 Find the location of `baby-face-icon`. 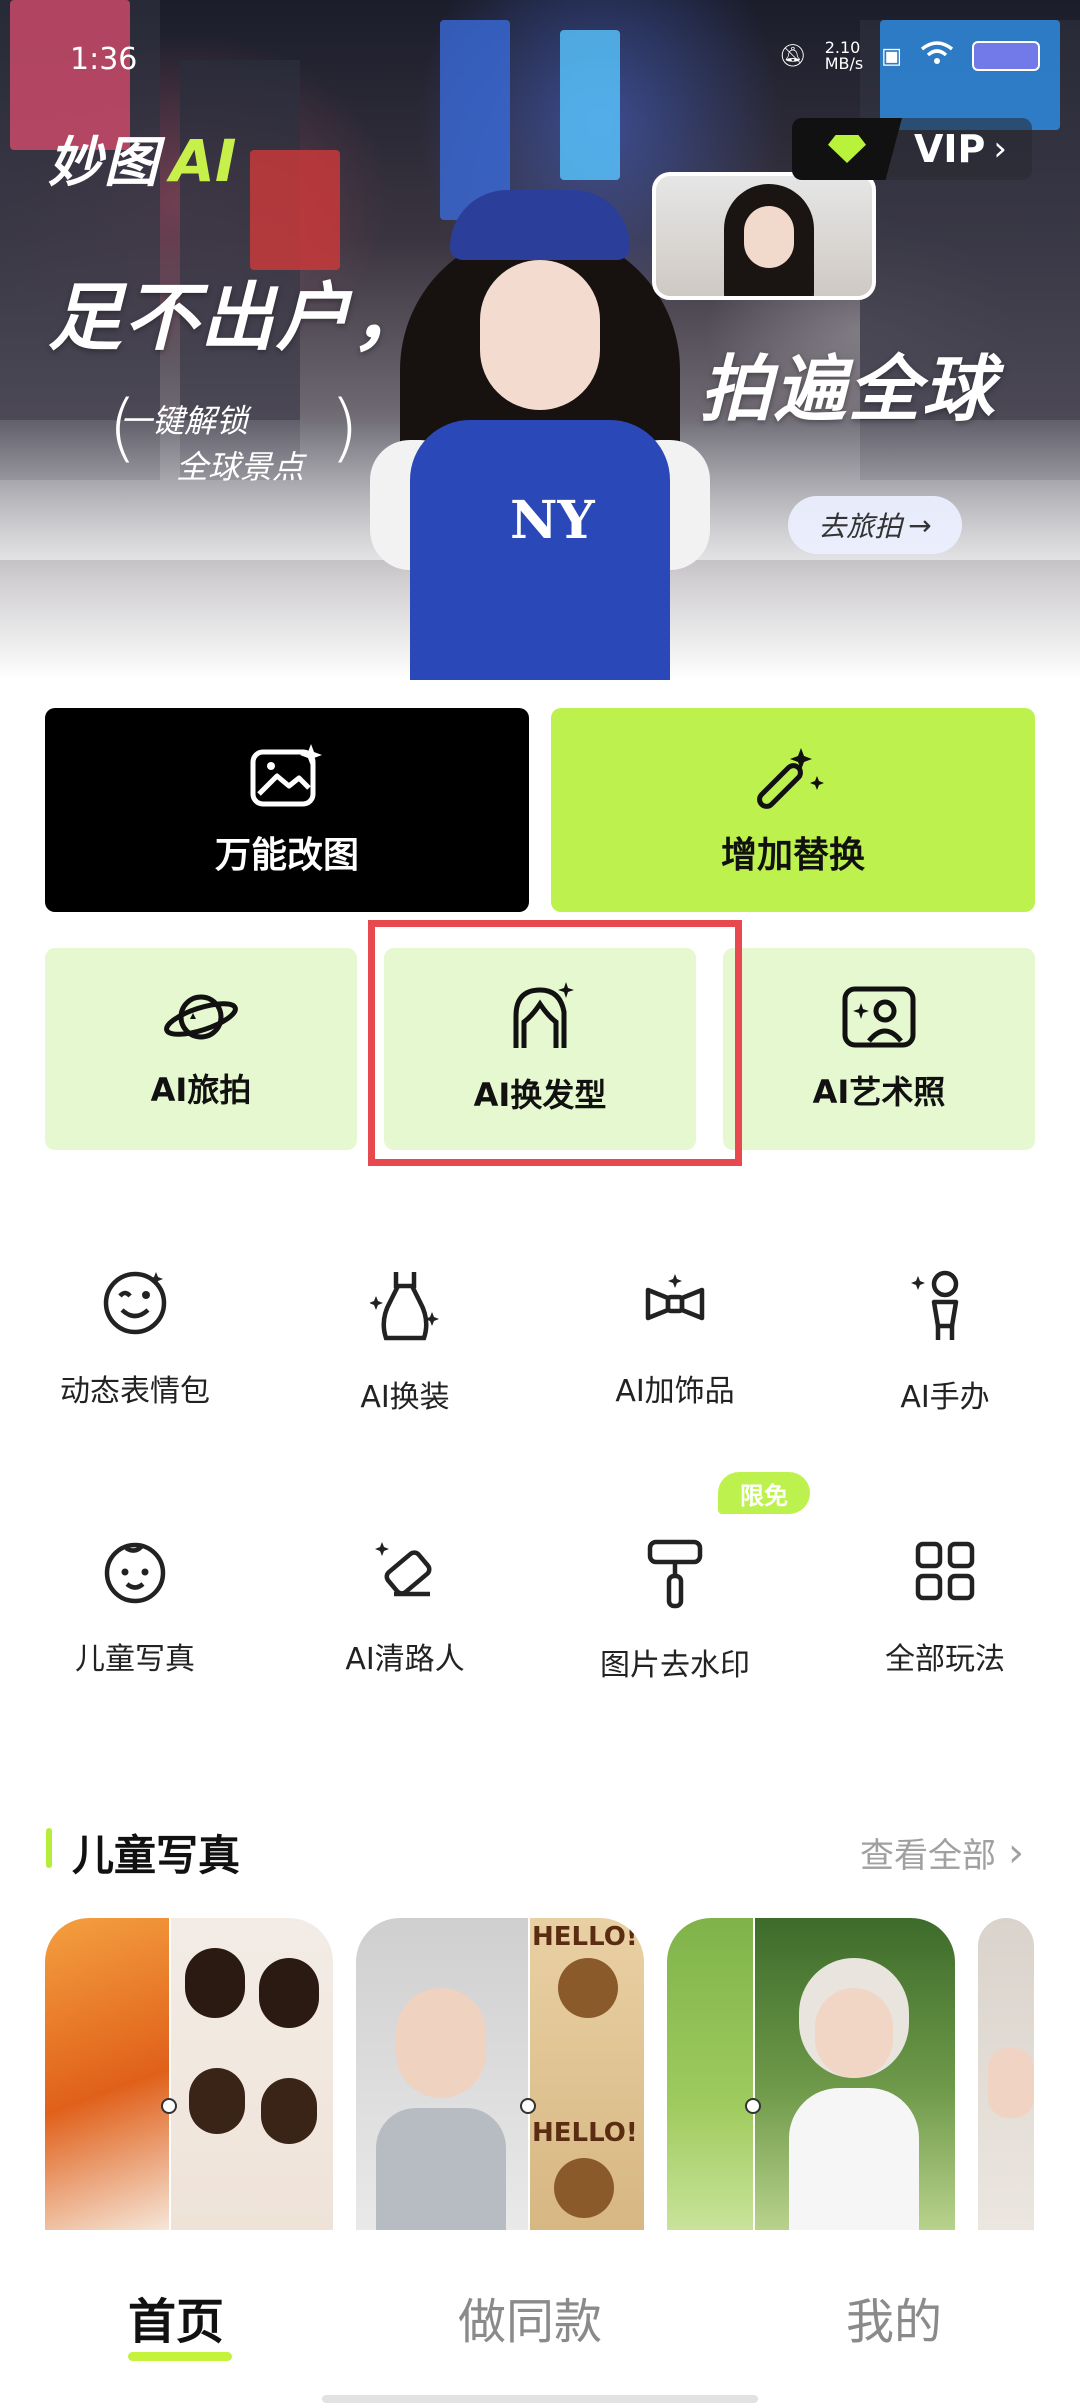

baby-face-icon is located at coordinates (135, 1573).